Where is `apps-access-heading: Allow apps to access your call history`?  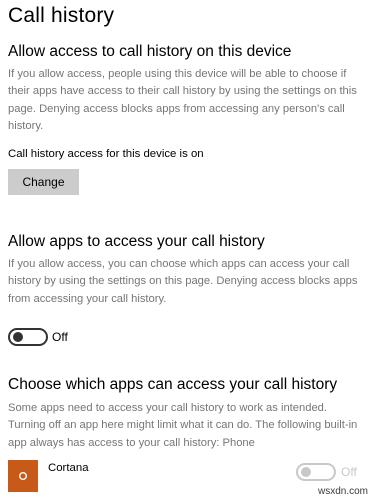
apps-access-heading: Allow apps to access your call history is located at coordinates (136, 241).